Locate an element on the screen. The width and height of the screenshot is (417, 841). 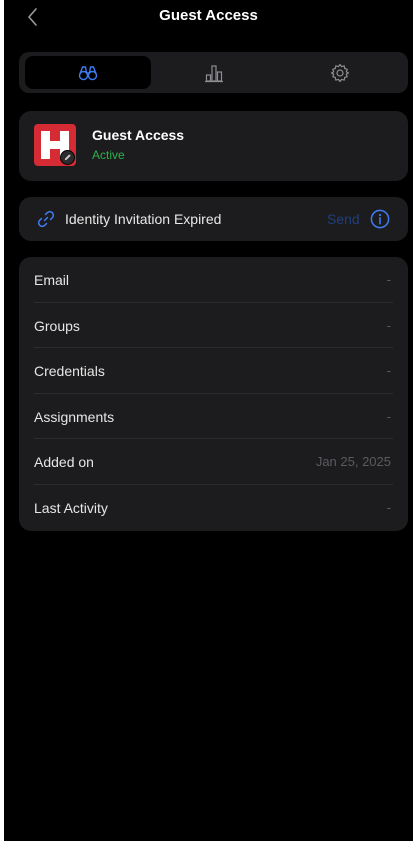
detail-label: Added on is located at coordinates (64, 462).